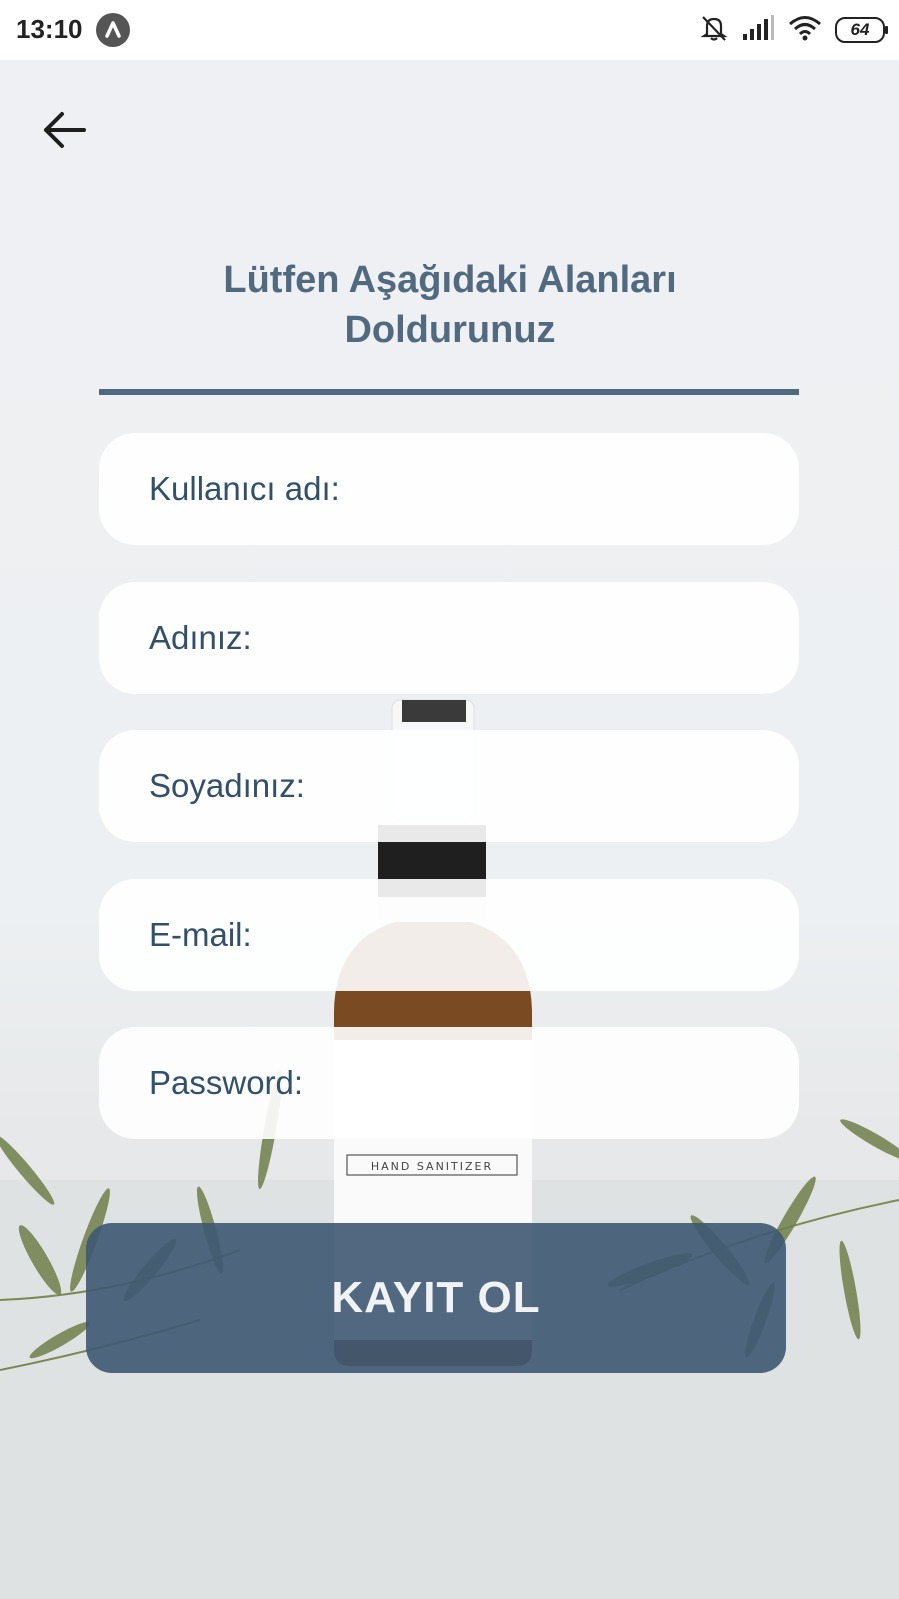 Image resolution: width=899 pixels, height=1599 pixels. What do you see at coordinates (449, 1083) in the screenshot?
I see `password-field: Password:` at bounding box center [449, 1083].